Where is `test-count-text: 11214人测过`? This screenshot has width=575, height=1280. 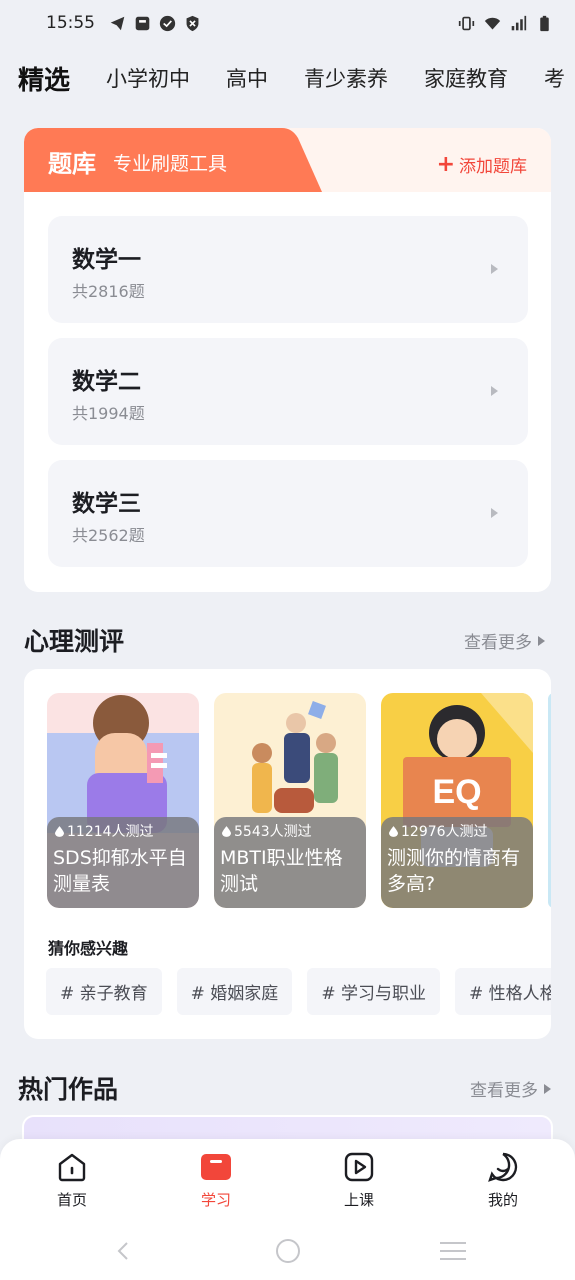
test-count-text: 11214人测过 is located at coordinates (110, 832).